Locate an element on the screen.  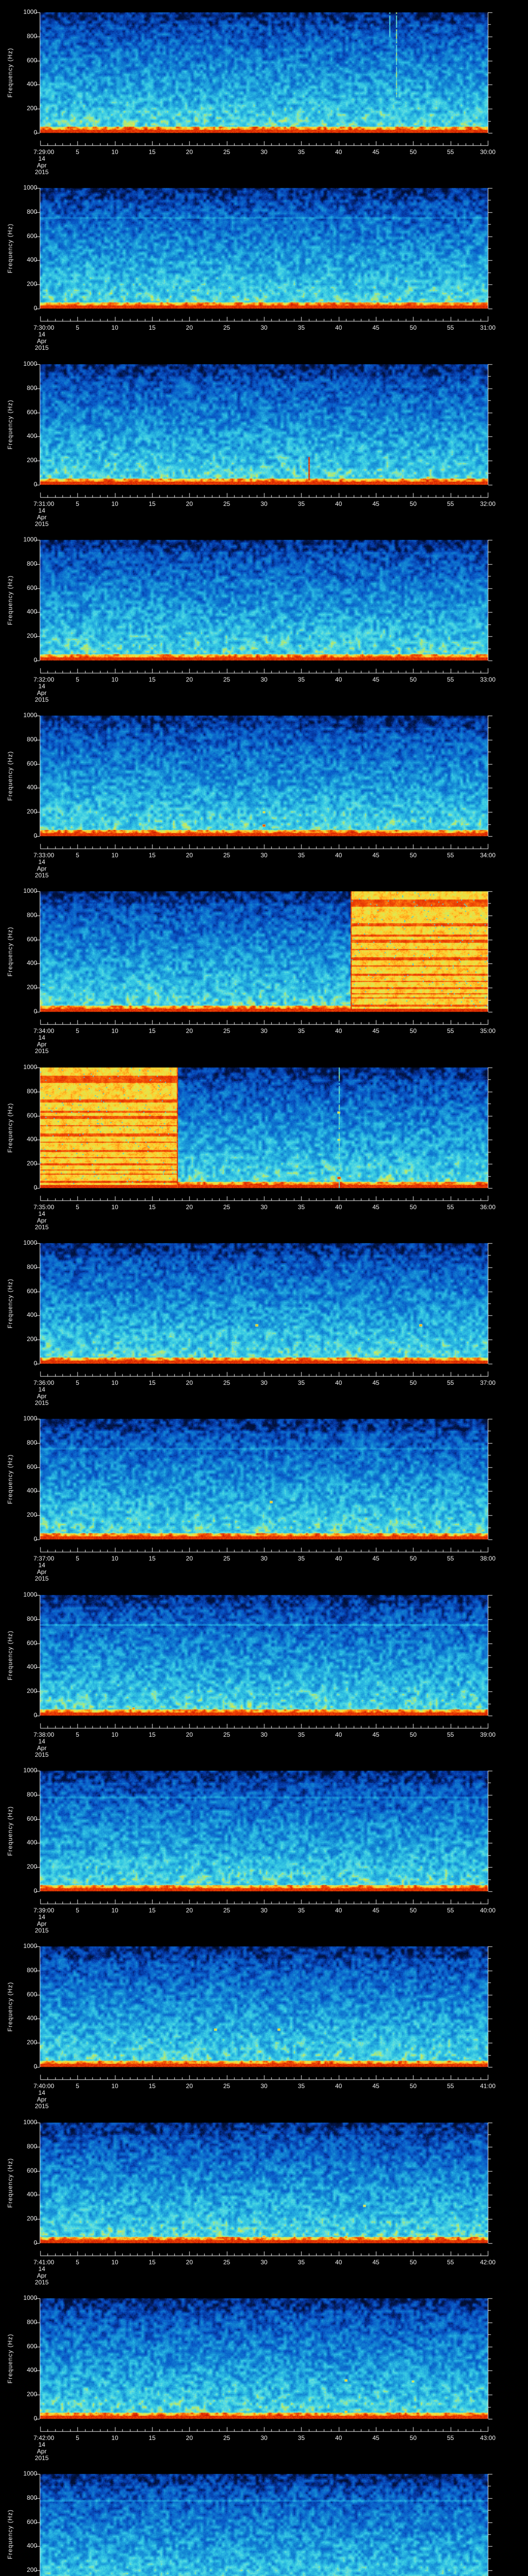
x-axis-tick-label: 35 is located at coordinates (301, 2262).